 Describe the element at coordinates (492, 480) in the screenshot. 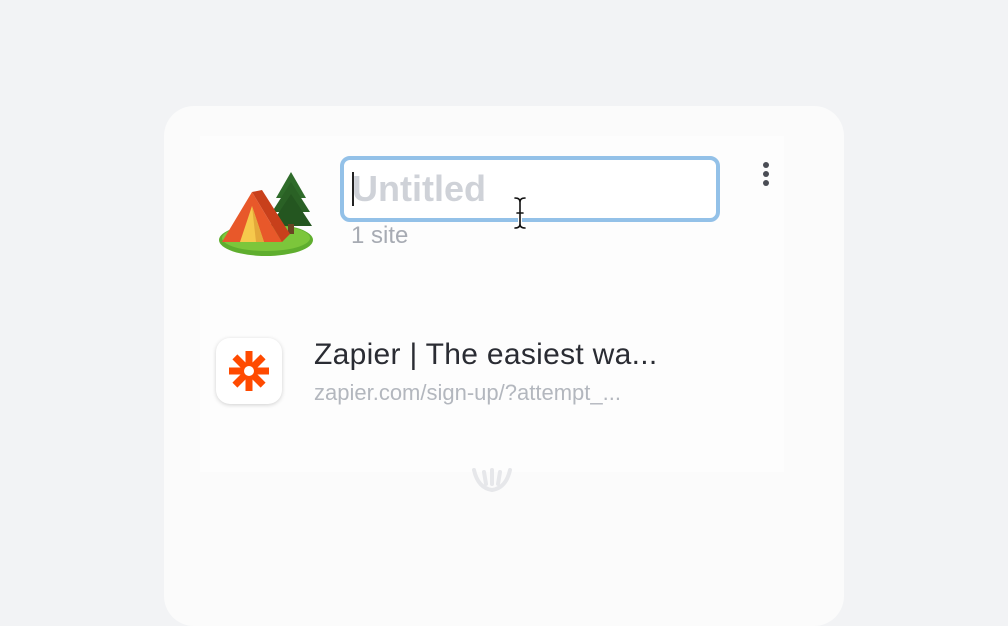

I see `drag-handle-icon` at that location.